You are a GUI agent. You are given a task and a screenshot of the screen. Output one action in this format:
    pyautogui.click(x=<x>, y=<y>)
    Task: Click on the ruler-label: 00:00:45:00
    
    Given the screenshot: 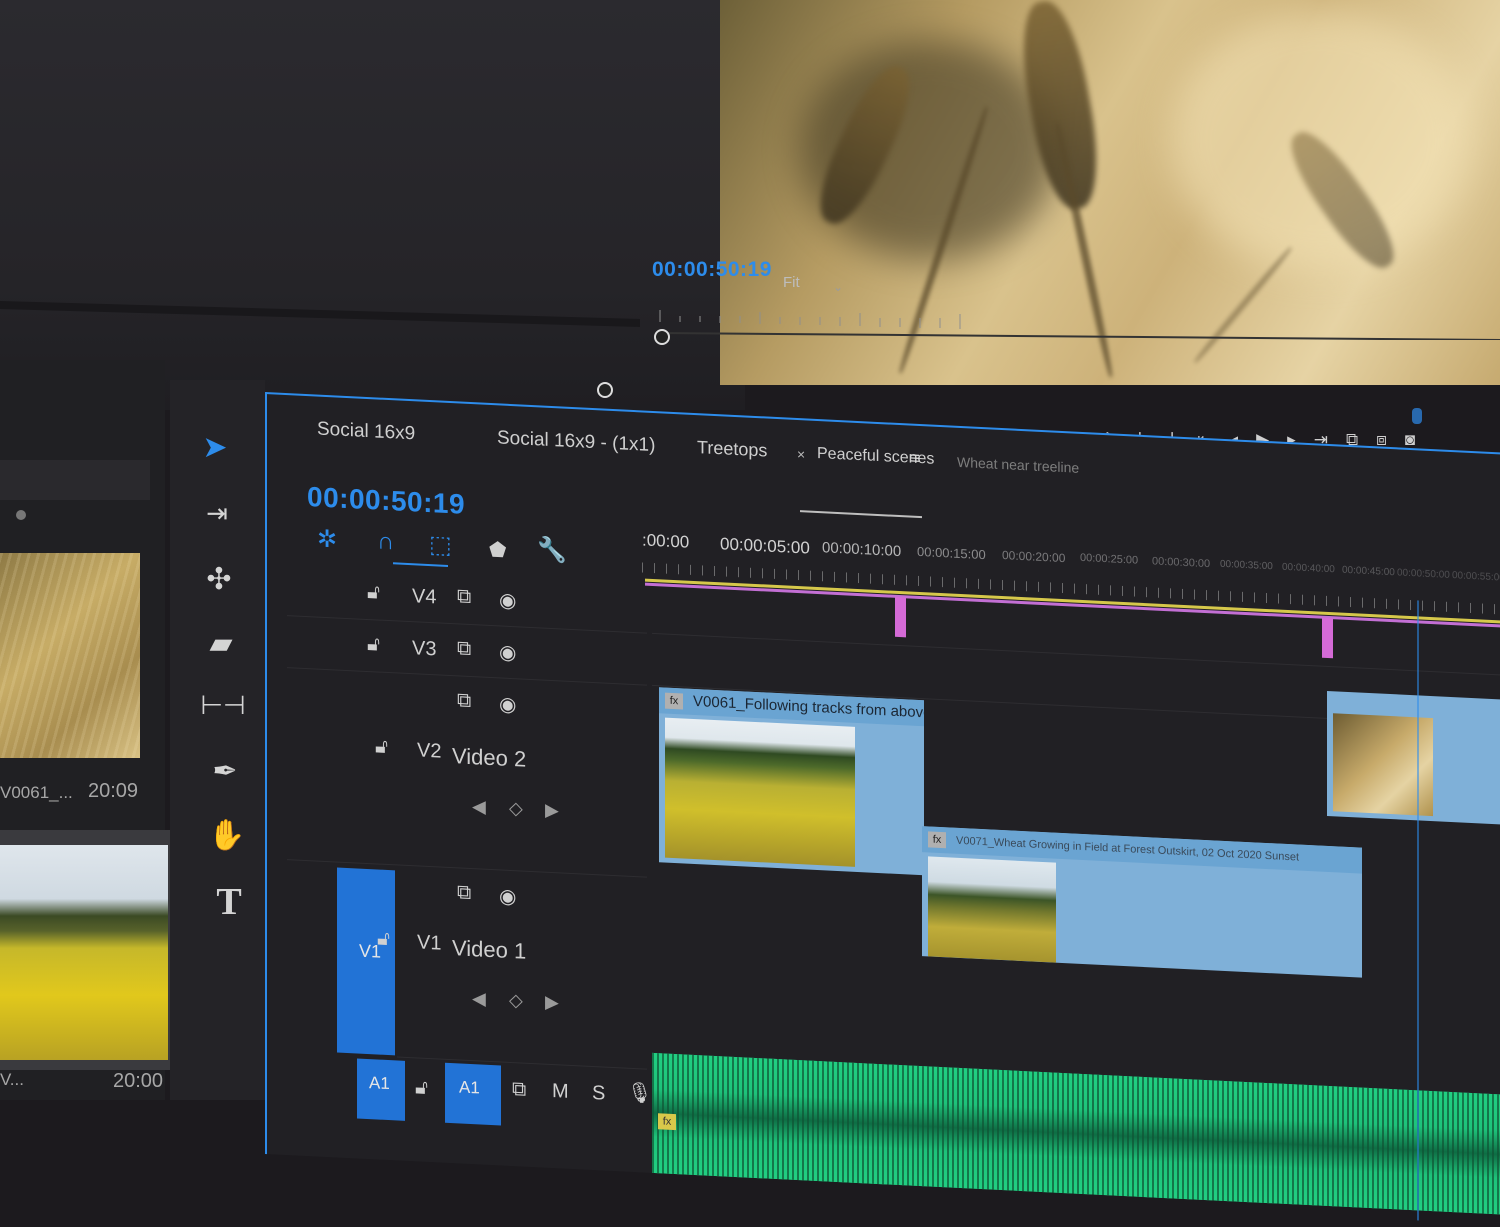 What is the action you would take?
    pyautogui.click(x=1368, y=571)
    